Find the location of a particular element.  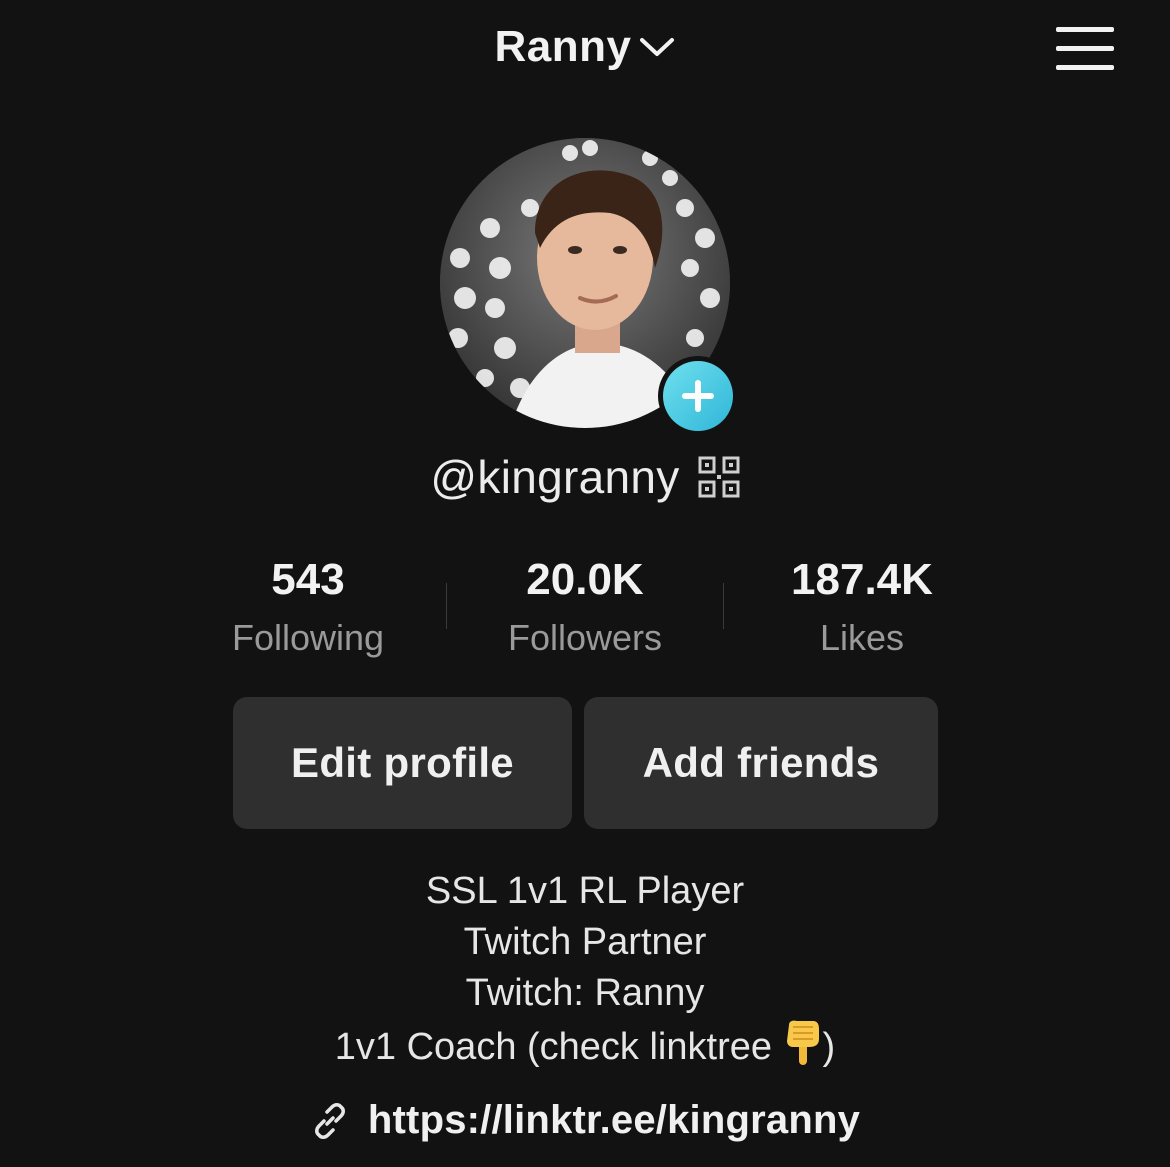

account-name: Ranny is located at coordinates (563, 46).